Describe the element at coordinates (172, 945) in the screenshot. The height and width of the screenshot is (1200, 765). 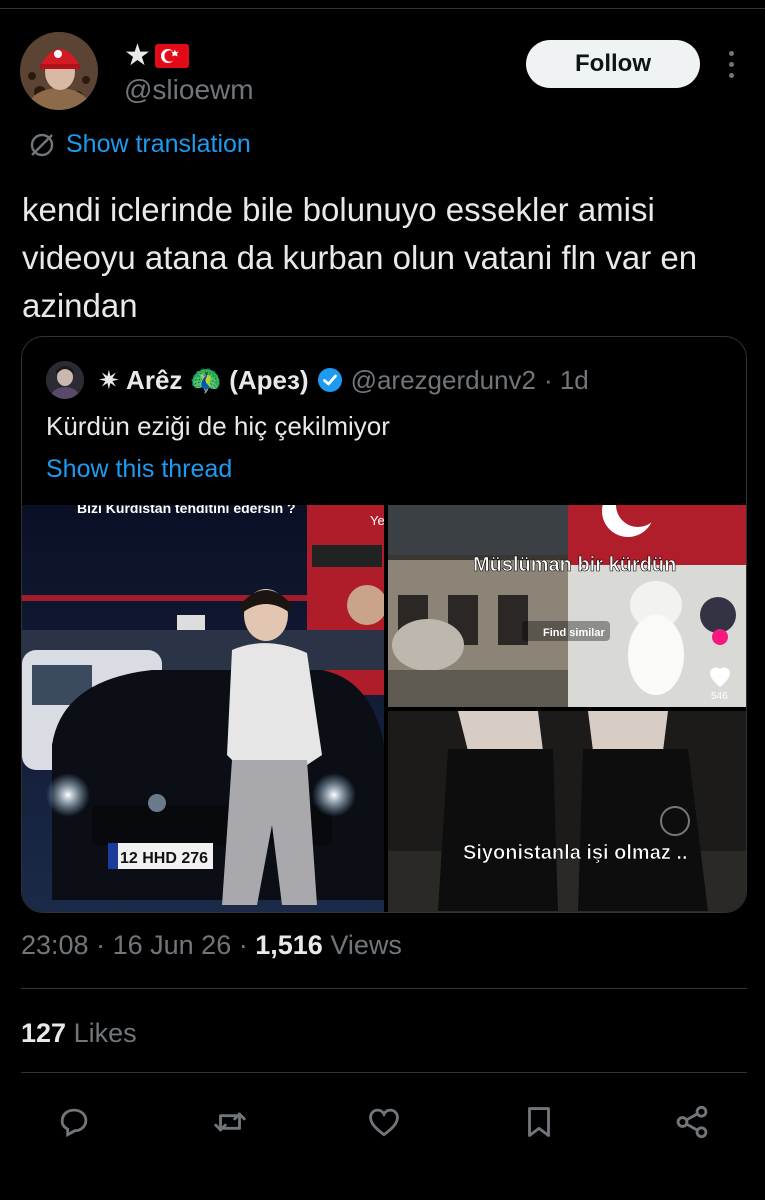
I see `tweet-date: 16 Jun 26` at that location.